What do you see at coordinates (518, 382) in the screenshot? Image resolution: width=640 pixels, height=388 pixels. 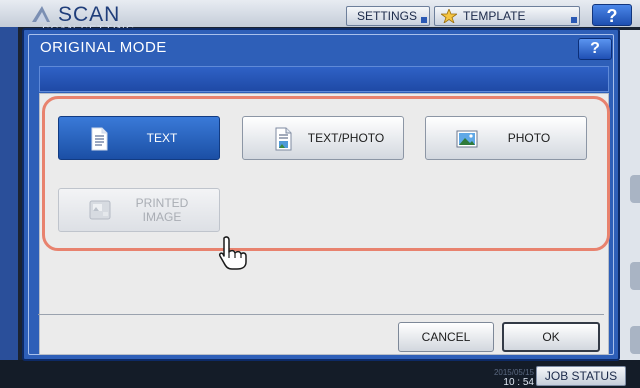 I see `clock-time: 10 : 54` at bounding box center [518, 382].